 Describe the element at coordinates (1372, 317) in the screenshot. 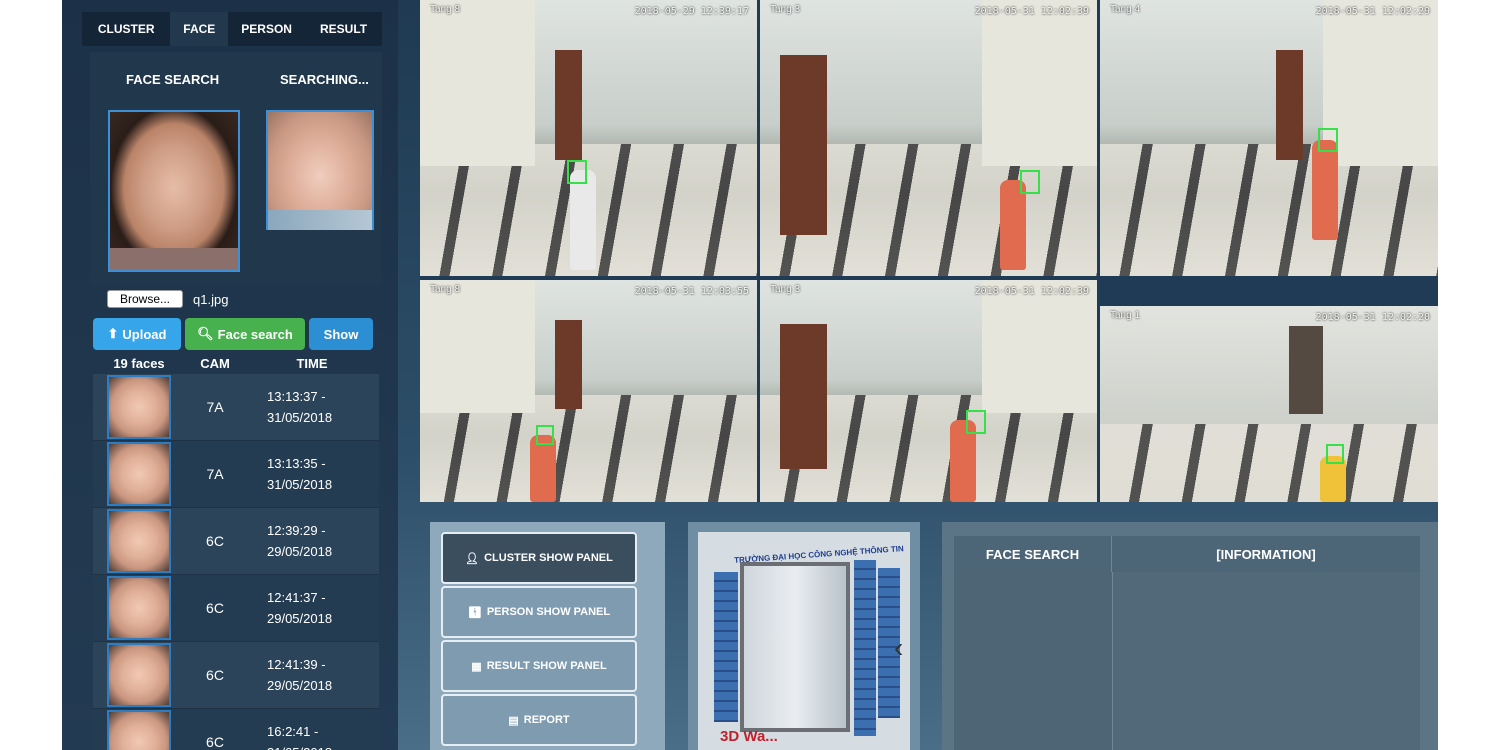

I see `camera-timestamp: 2018-05-31 12:02:20` at that location.